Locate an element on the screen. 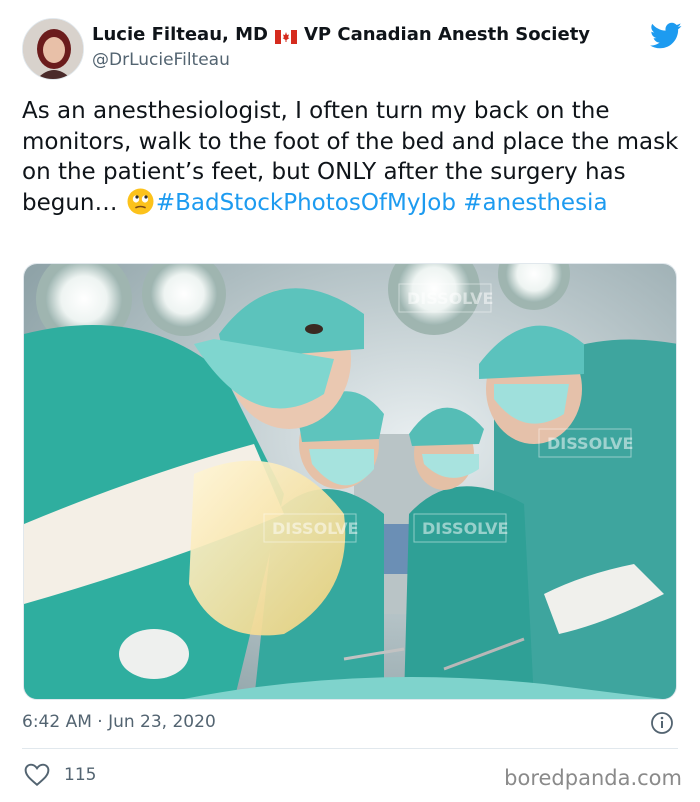  twitter-bird-icon is located at coordinates (666, 36).